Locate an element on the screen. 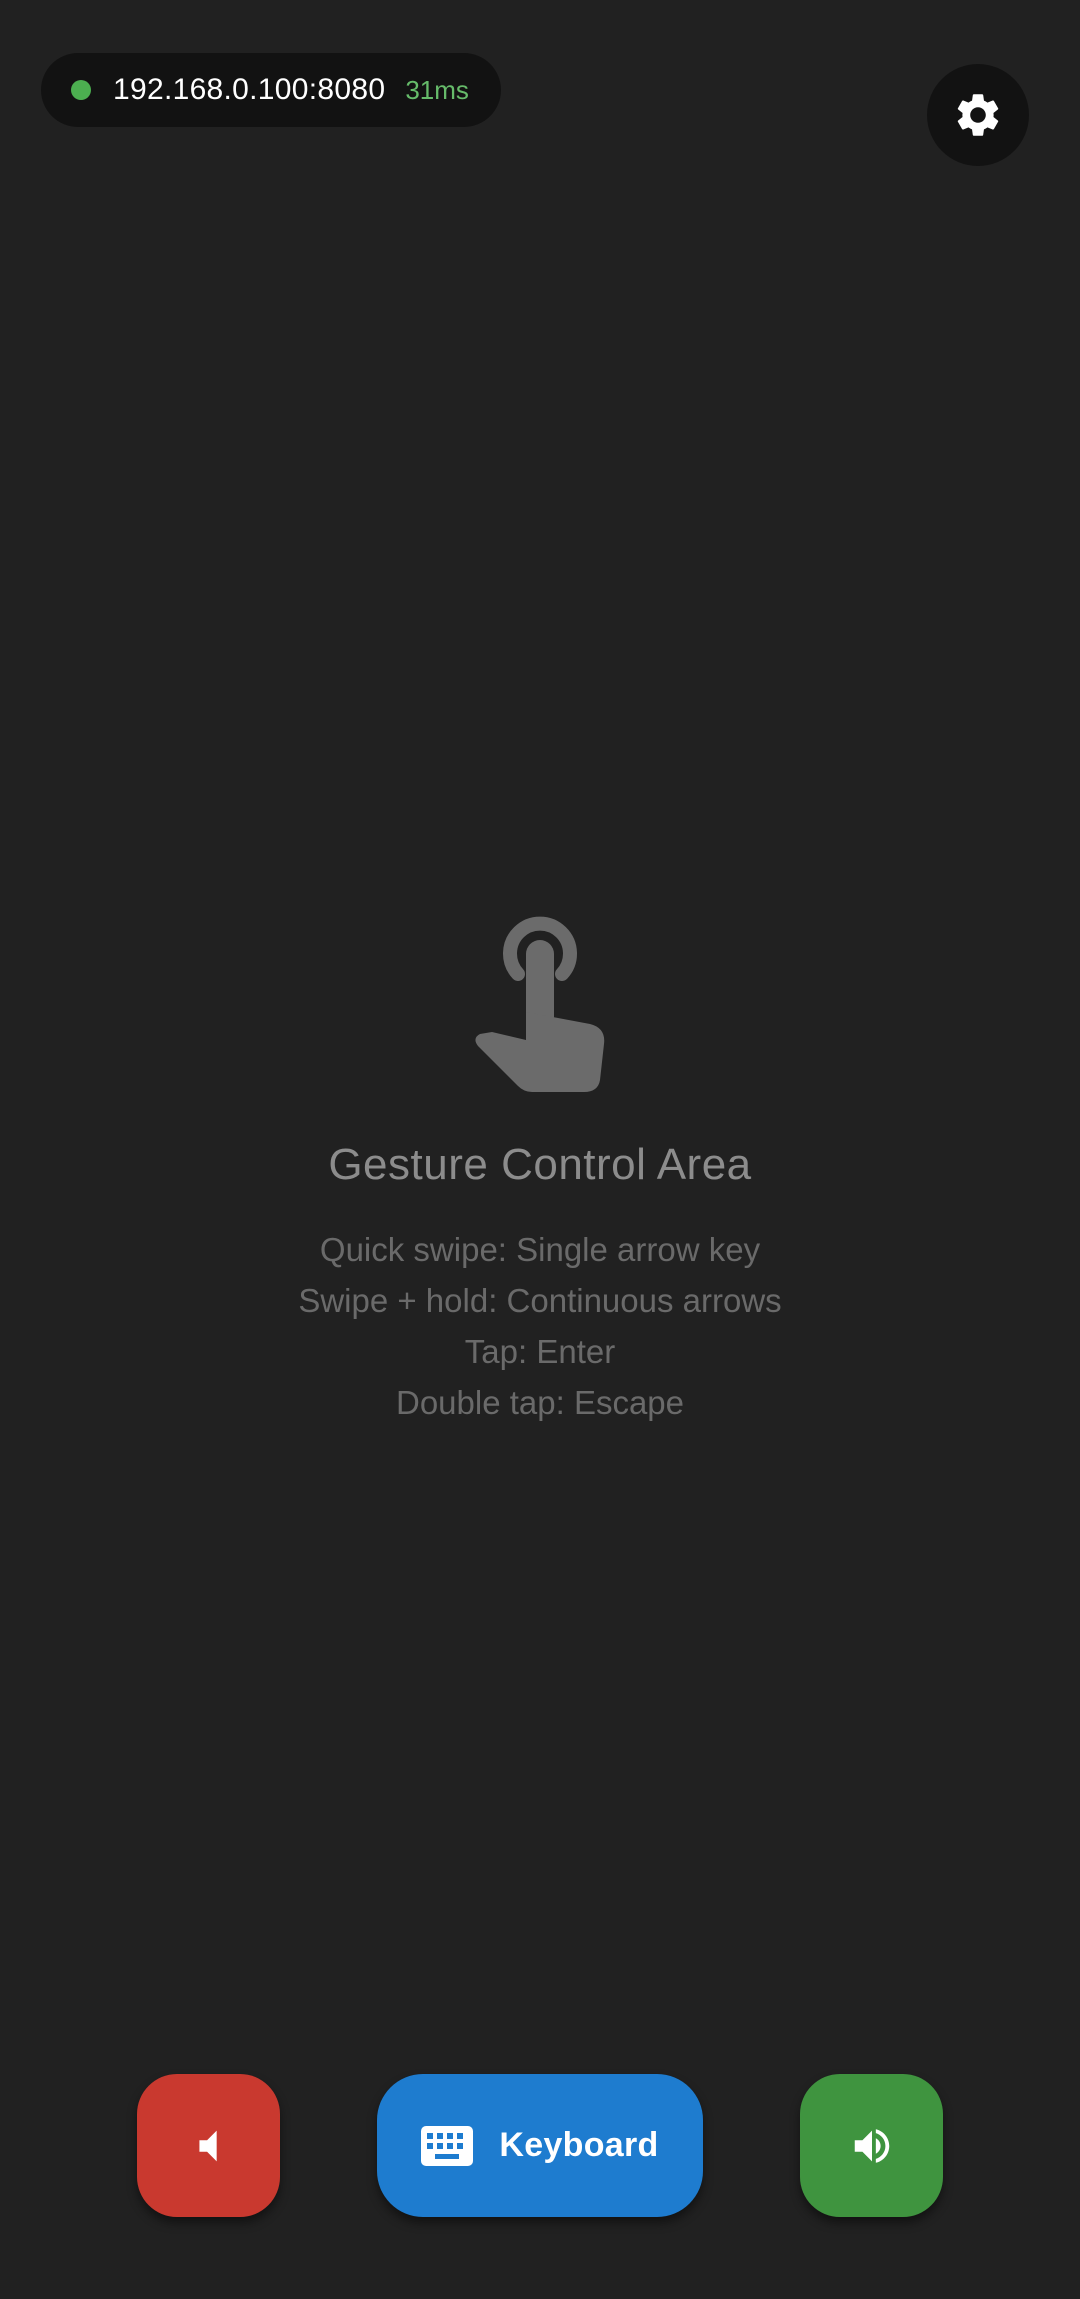  connection-status-dot is located at coordinates (81, 90).